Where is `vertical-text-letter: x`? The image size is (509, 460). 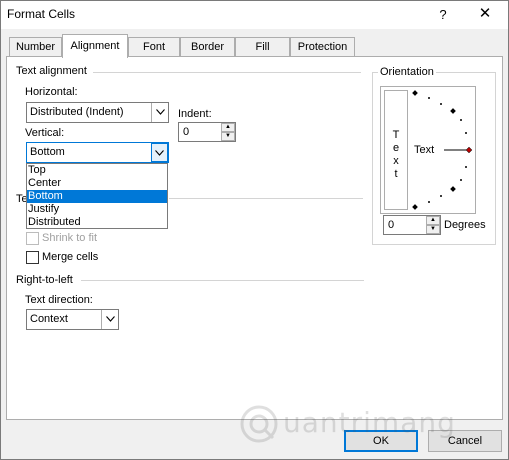
vertical-text-letter: x is located at coordinates (396, 161).